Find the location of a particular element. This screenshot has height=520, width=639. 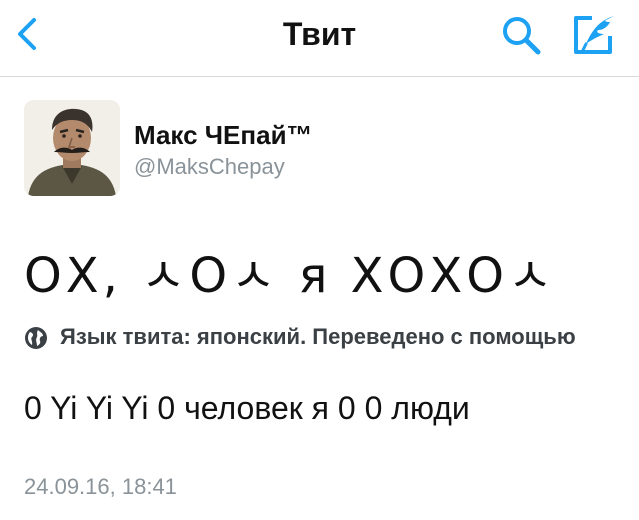

search-icon is located at coordinates (522, 36).